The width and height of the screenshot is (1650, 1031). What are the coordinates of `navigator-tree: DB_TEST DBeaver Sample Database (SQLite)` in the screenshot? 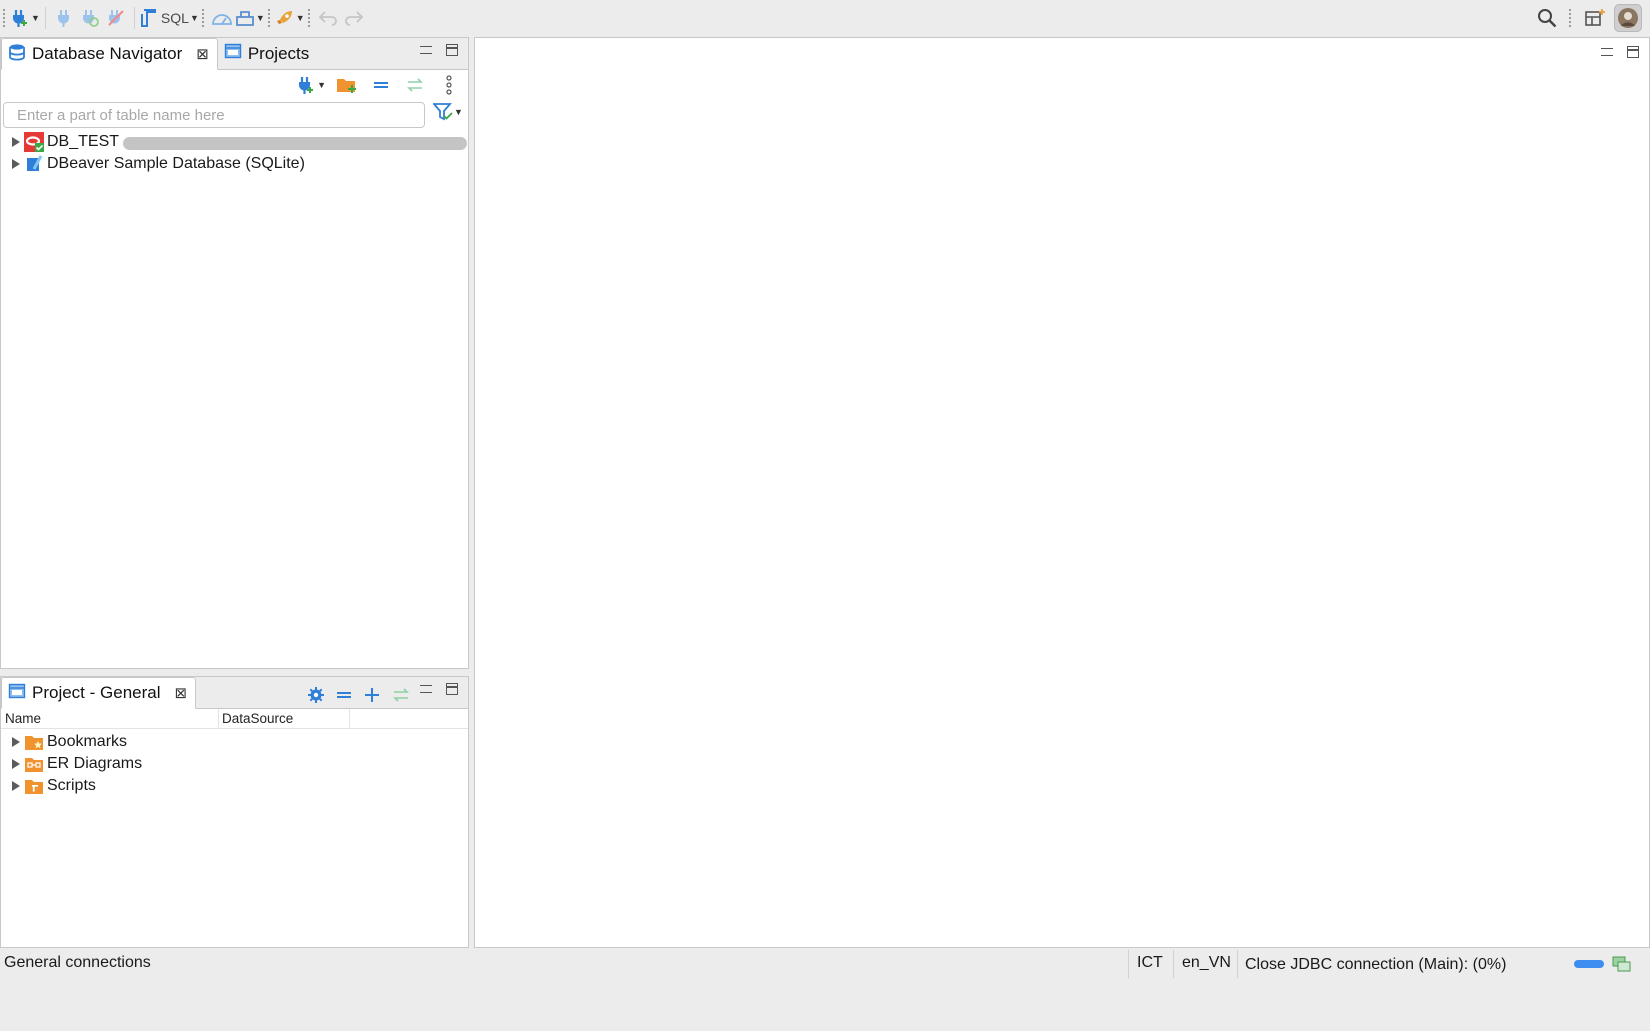 It's located at (234, 152).